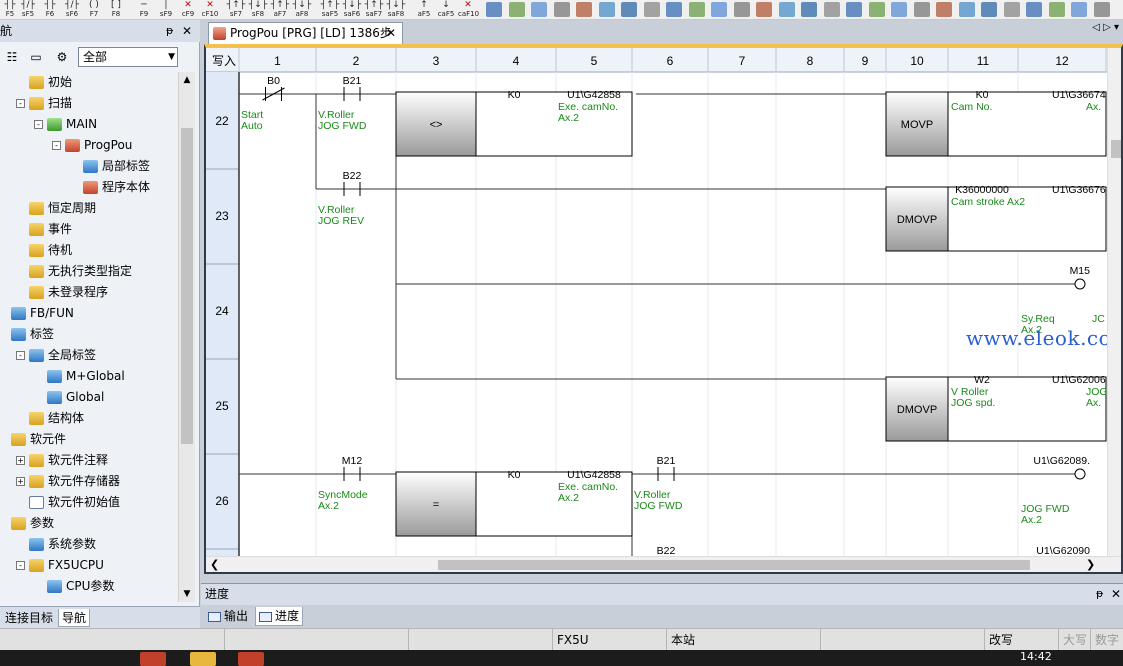 This screenshot has height=666, width=1123. I want to click on pin-icon: ᵽ, so click(1099, 594).